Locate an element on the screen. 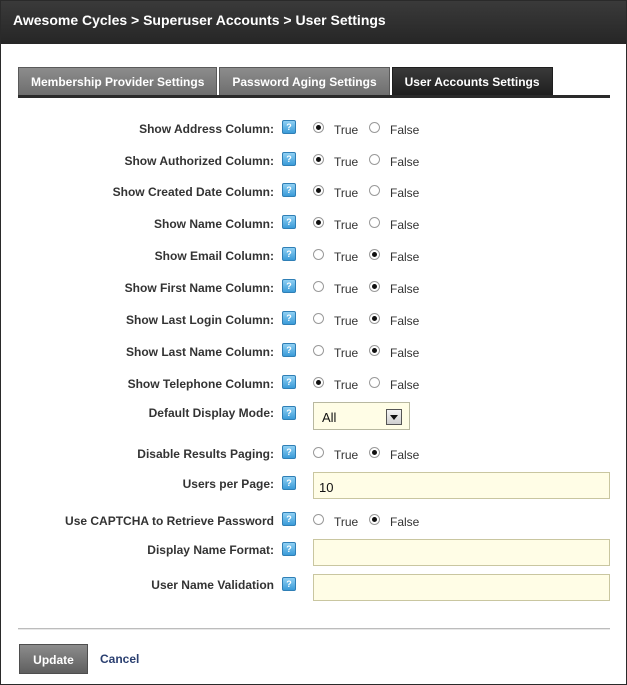 This screenshot has width=627, height=685. users-per-page-input: 10 is located at coordinates (461, 485).